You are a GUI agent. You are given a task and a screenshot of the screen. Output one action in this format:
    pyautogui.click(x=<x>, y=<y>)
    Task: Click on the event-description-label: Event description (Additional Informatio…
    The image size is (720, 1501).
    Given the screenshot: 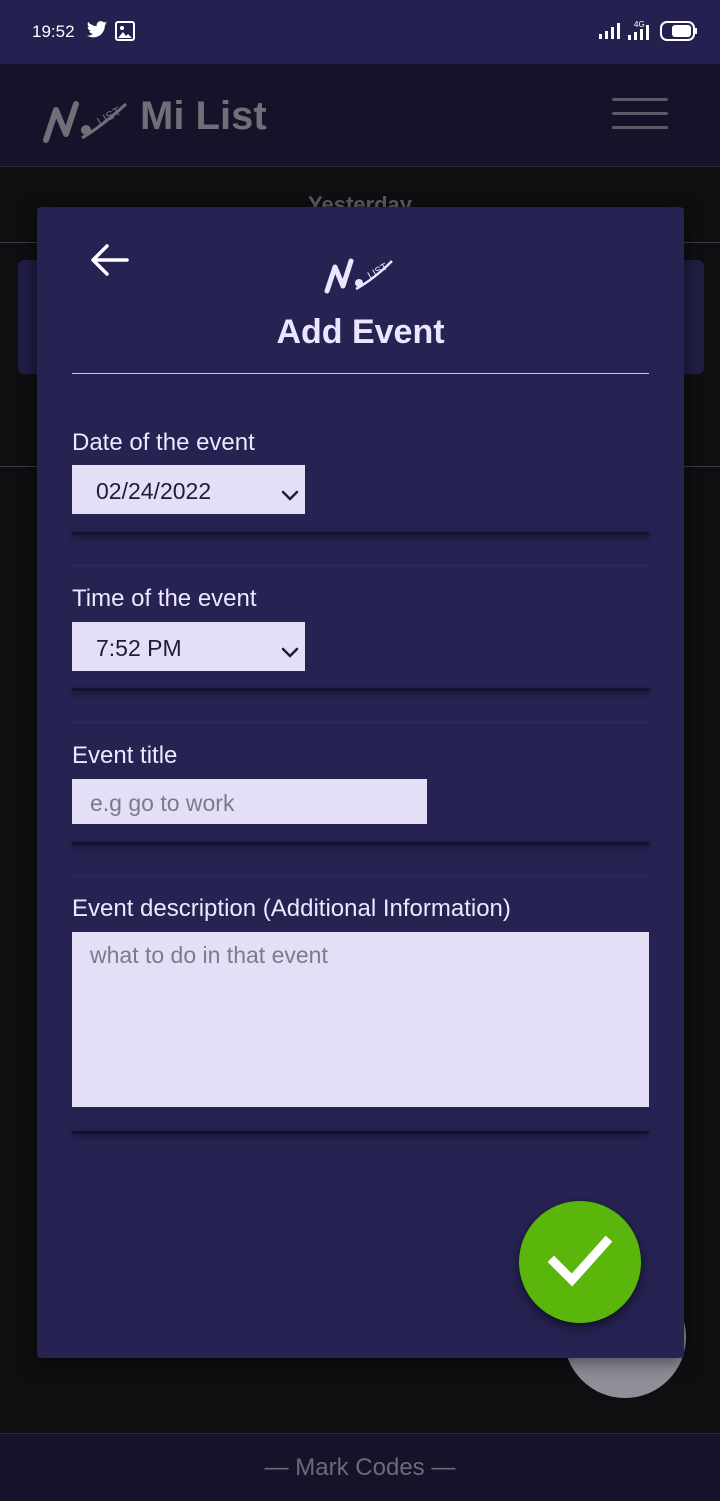 What is the action you would take?
    pyautogui.click(x=291, y=908)
    